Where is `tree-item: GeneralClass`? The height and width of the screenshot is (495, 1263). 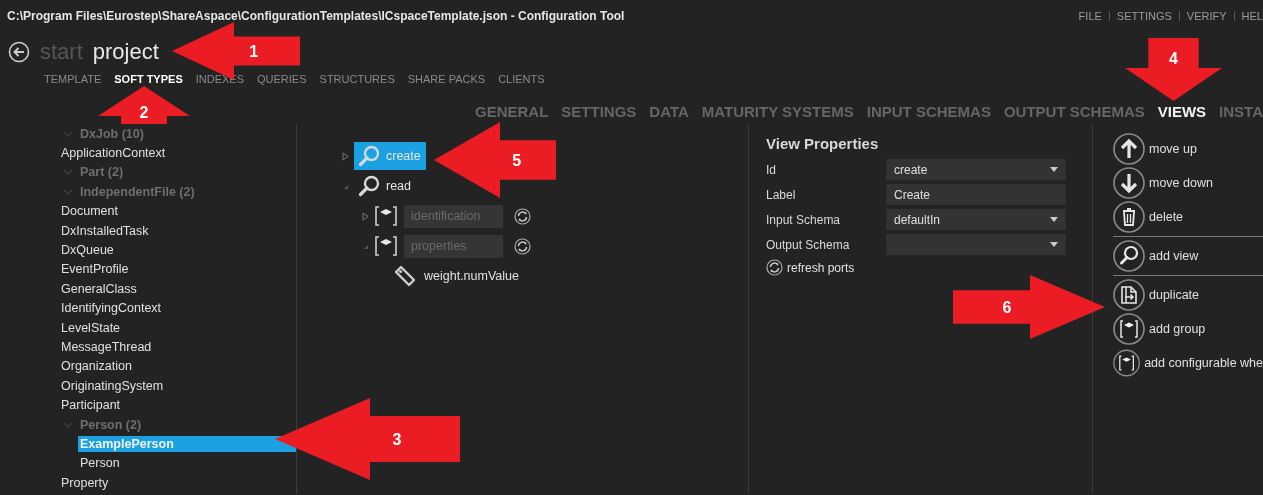
tree-item: GeneralClass is located at coordinates (99, 288).